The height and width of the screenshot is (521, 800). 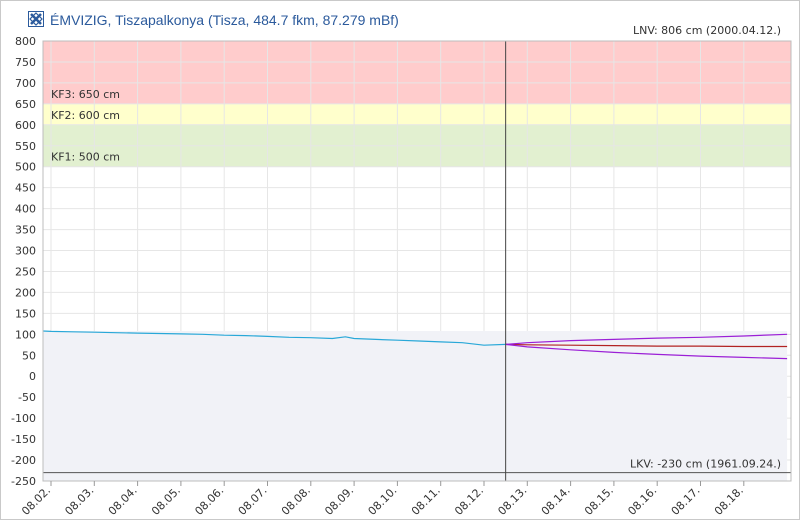 What do you see at coordinates (512, 501) in the screenshot?
I see `x-tick-label: 08.13.` at bounding box center [512, 501].